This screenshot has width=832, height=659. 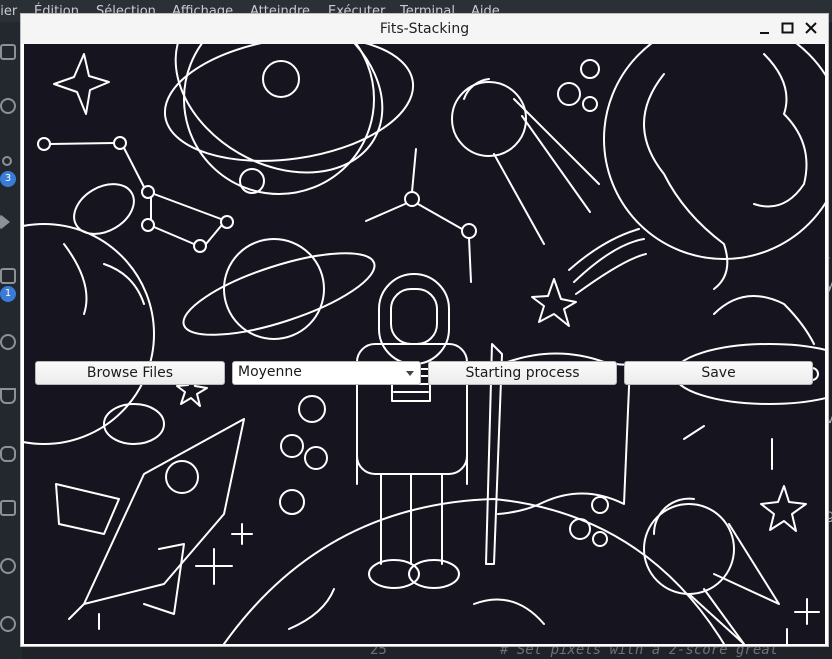 What do you see at coordinates (764, 33) in the screenshot?
I see `minimize-icon` at bounding box center [764, 33].